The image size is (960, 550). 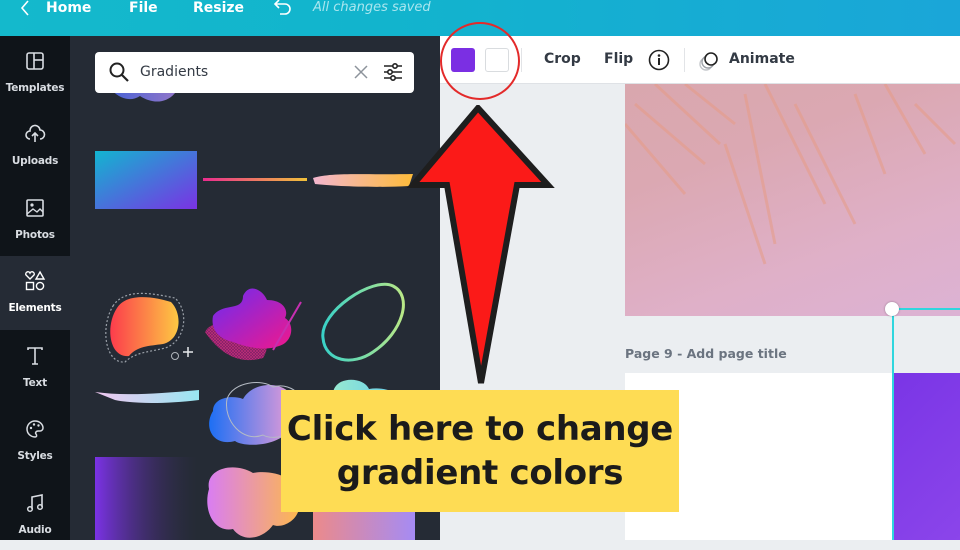 I want to click on crop-button: Crop, so click(x=562, y=59).